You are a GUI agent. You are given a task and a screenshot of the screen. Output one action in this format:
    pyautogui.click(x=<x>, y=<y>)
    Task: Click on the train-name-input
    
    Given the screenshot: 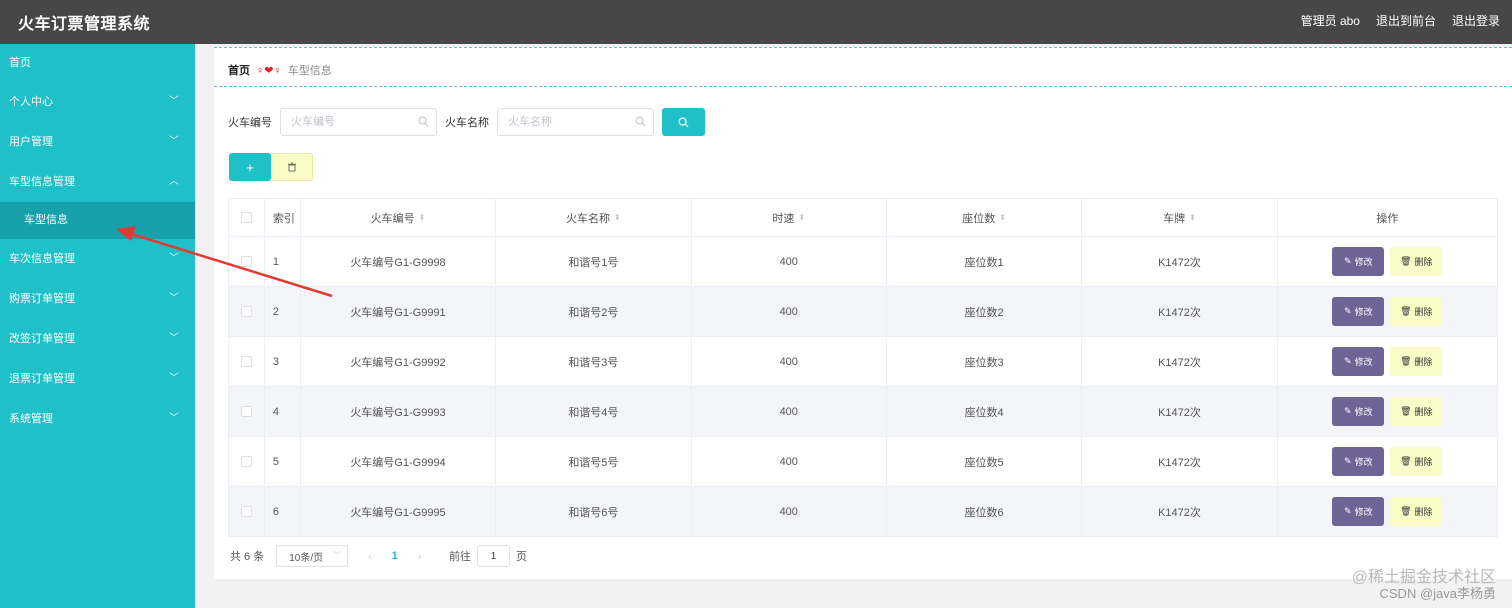 What is the action you would take?
    pyautogui.click(x=573, y=122)
    